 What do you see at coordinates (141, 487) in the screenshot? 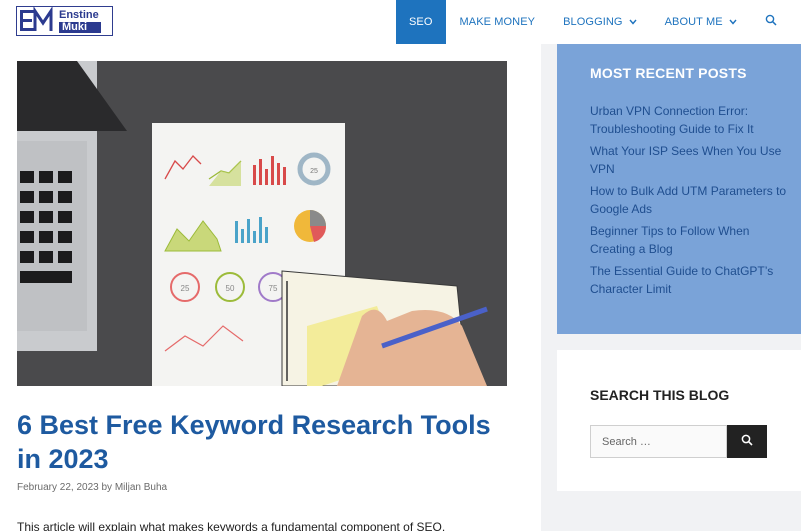
I see `post-author: Miljan Buha` at bounding box center [141, 487].